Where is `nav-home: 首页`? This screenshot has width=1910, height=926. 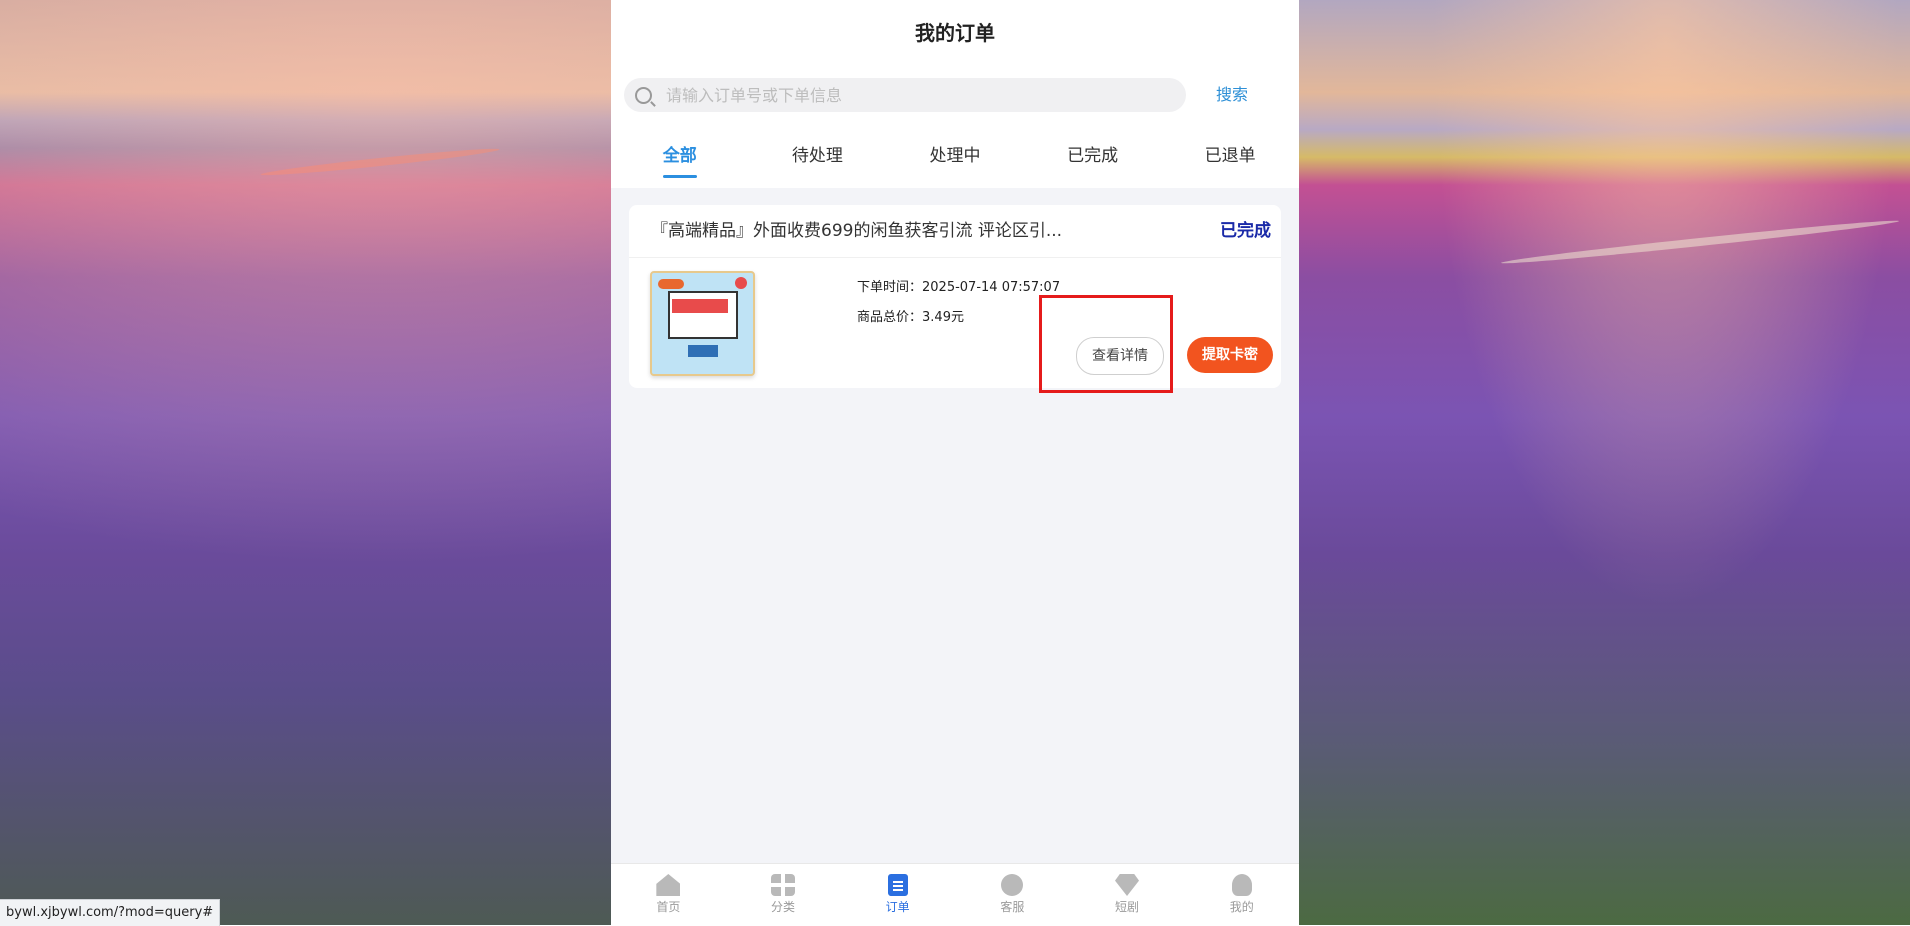
nav-home: 首页 is located at coordinates (668, 895).